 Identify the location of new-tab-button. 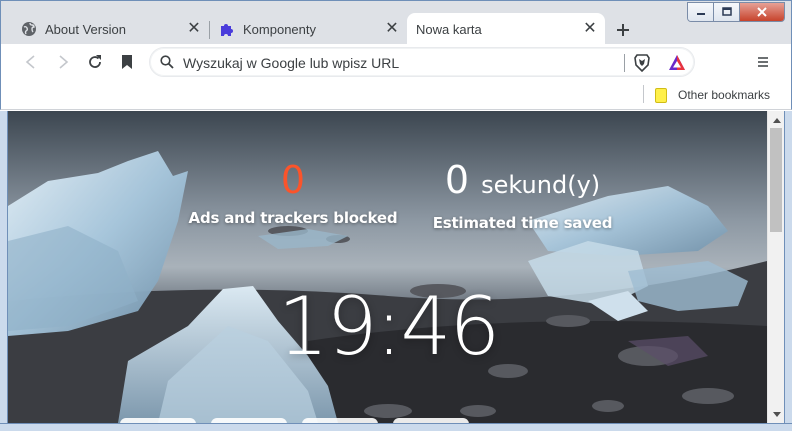
(623, 30).